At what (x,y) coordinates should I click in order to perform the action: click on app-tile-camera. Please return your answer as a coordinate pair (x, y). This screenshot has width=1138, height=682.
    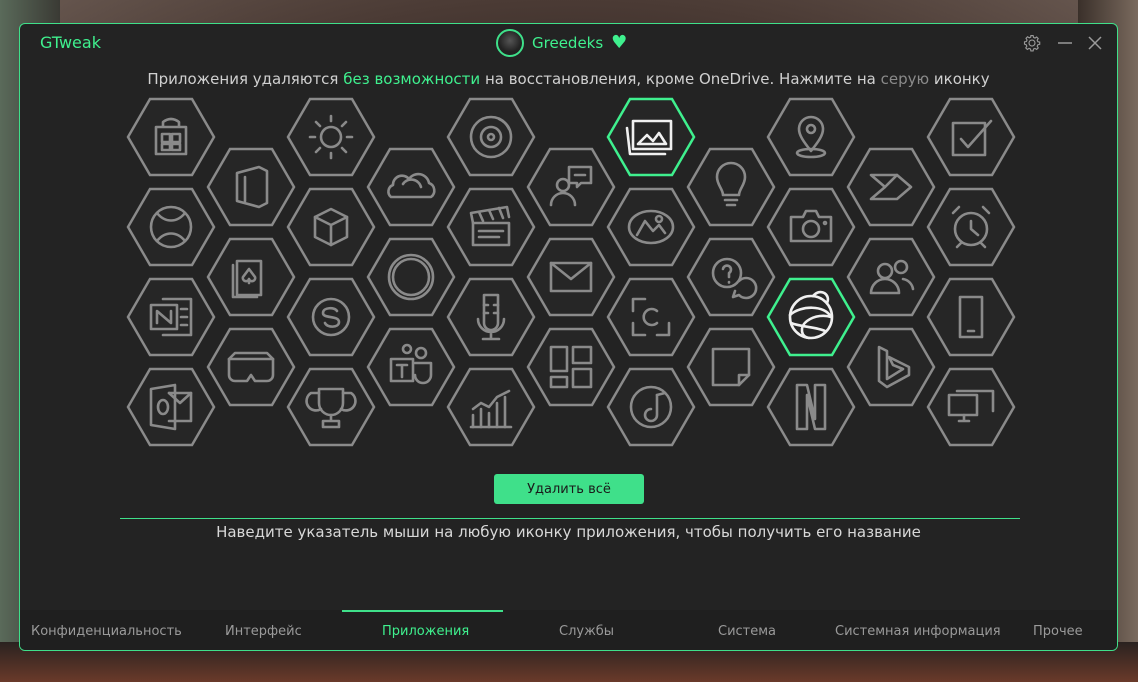
    Looking at the image, I should click on (811, 227).